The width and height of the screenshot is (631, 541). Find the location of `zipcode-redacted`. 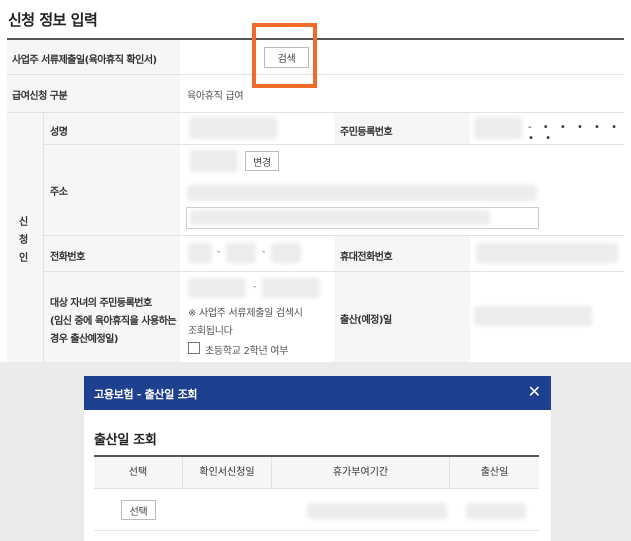

zipcode-redacted is located at coordinates (214, 161).